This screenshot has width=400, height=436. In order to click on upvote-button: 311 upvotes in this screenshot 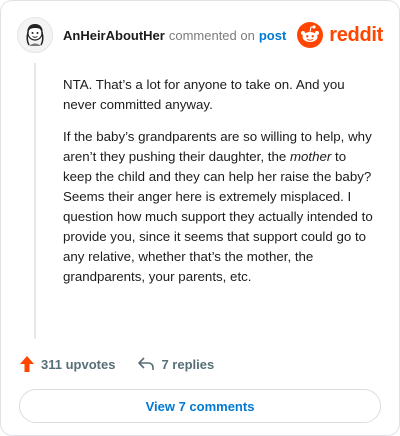, I will do `click(67, 364)`.